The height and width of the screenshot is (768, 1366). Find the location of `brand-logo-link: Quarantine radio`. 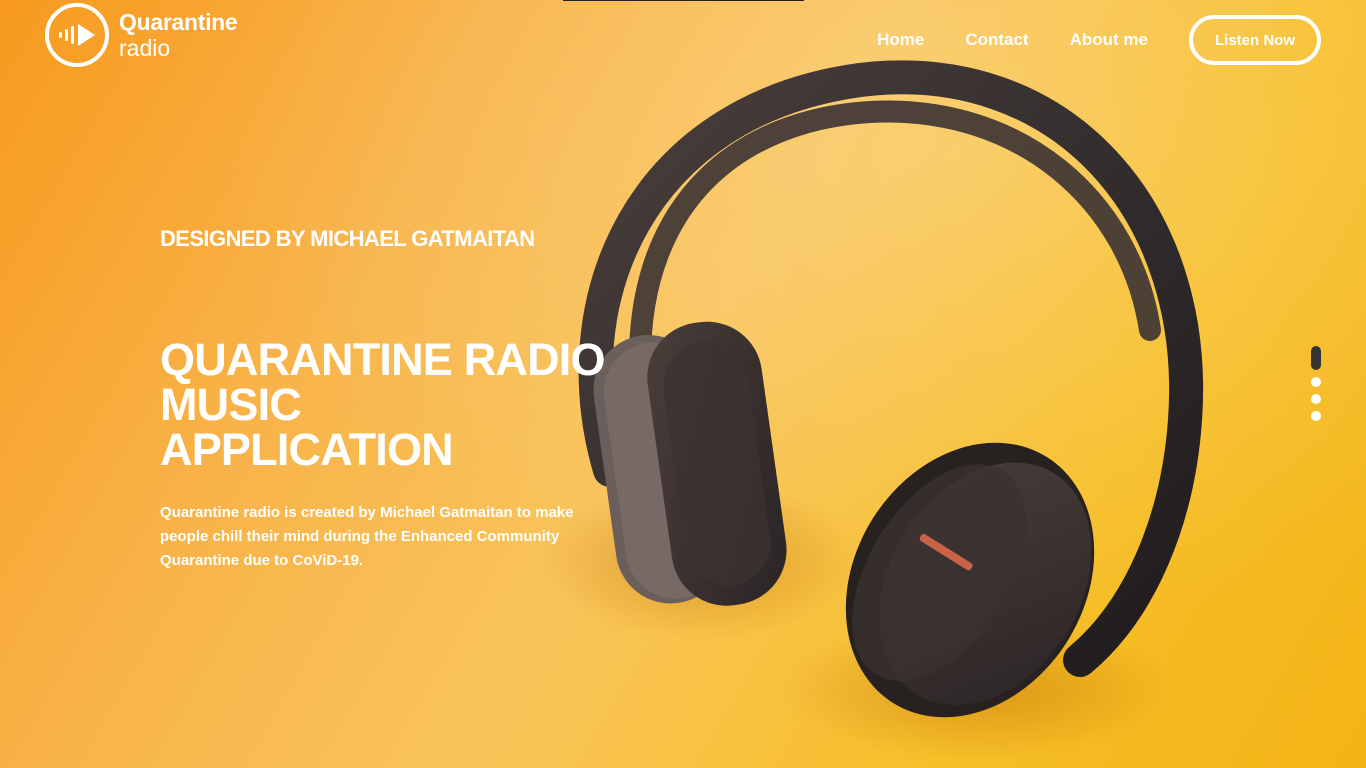

brand-logo-link: Quarantine radio is located at coordinates (141, 35).